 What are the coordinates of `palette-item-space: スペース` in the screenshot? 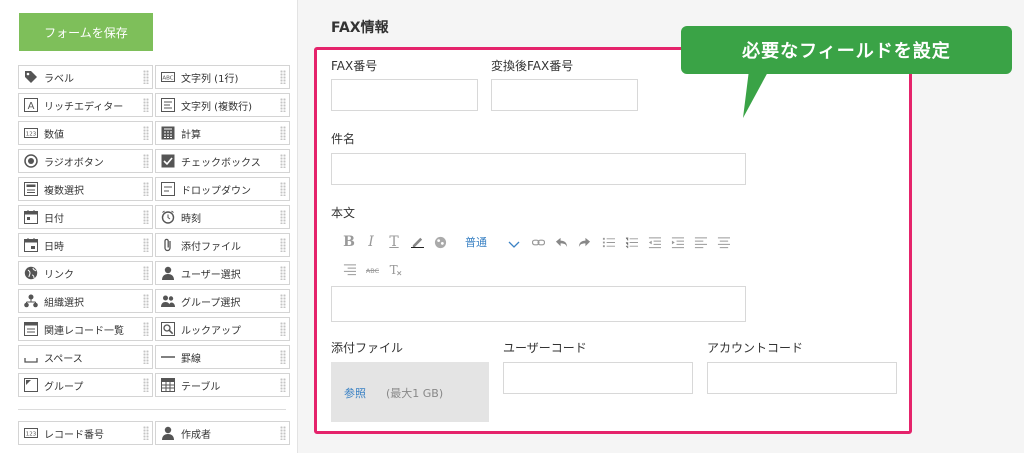 It's located at (85, 357).